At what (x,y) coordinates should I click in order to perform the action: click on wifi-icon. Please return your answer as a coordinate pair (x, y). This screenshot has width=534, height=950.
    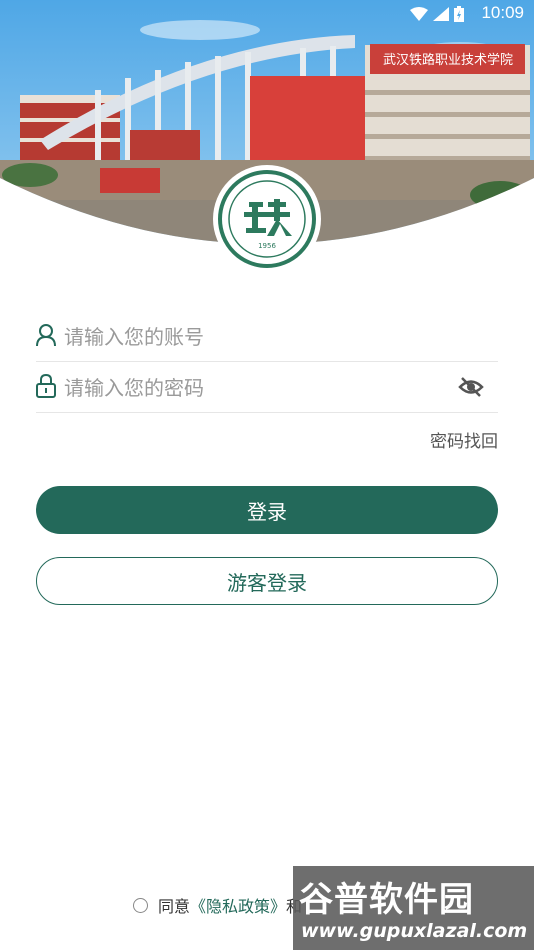
    Looking at the image, I should click on (419, 14).